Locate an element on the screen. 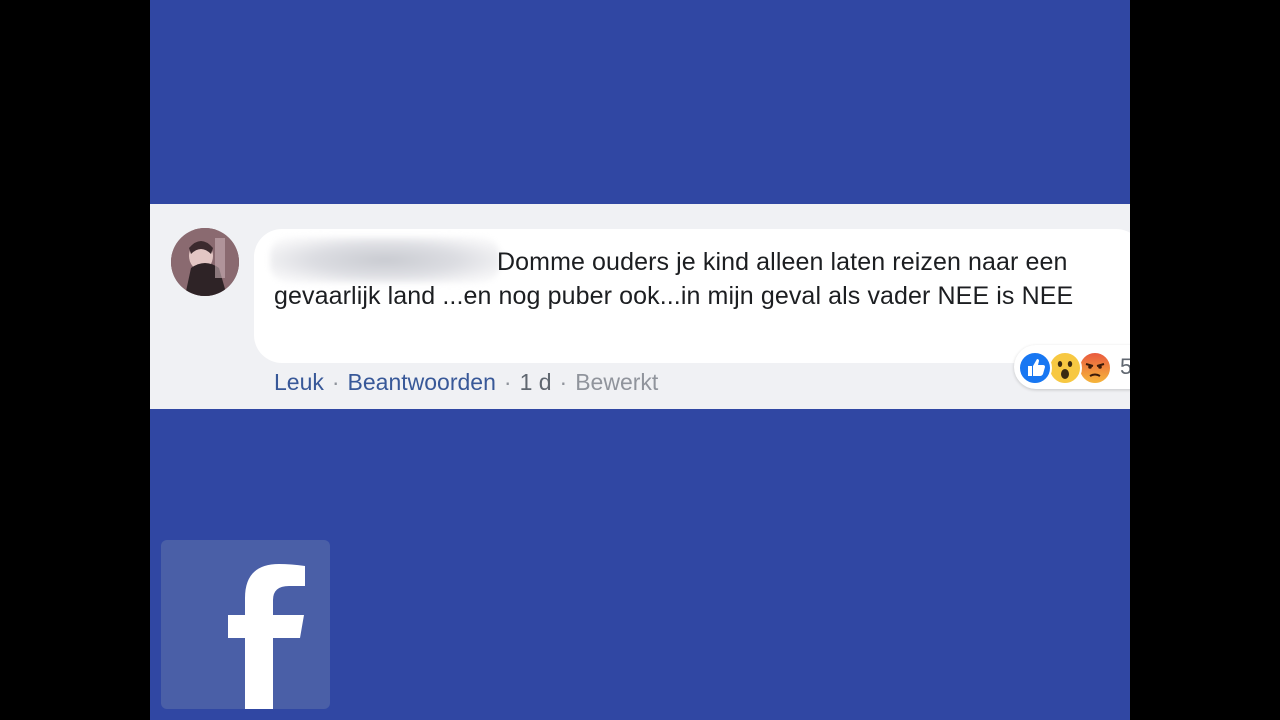  like-link: Leuk is located at coordinates (299, 382).